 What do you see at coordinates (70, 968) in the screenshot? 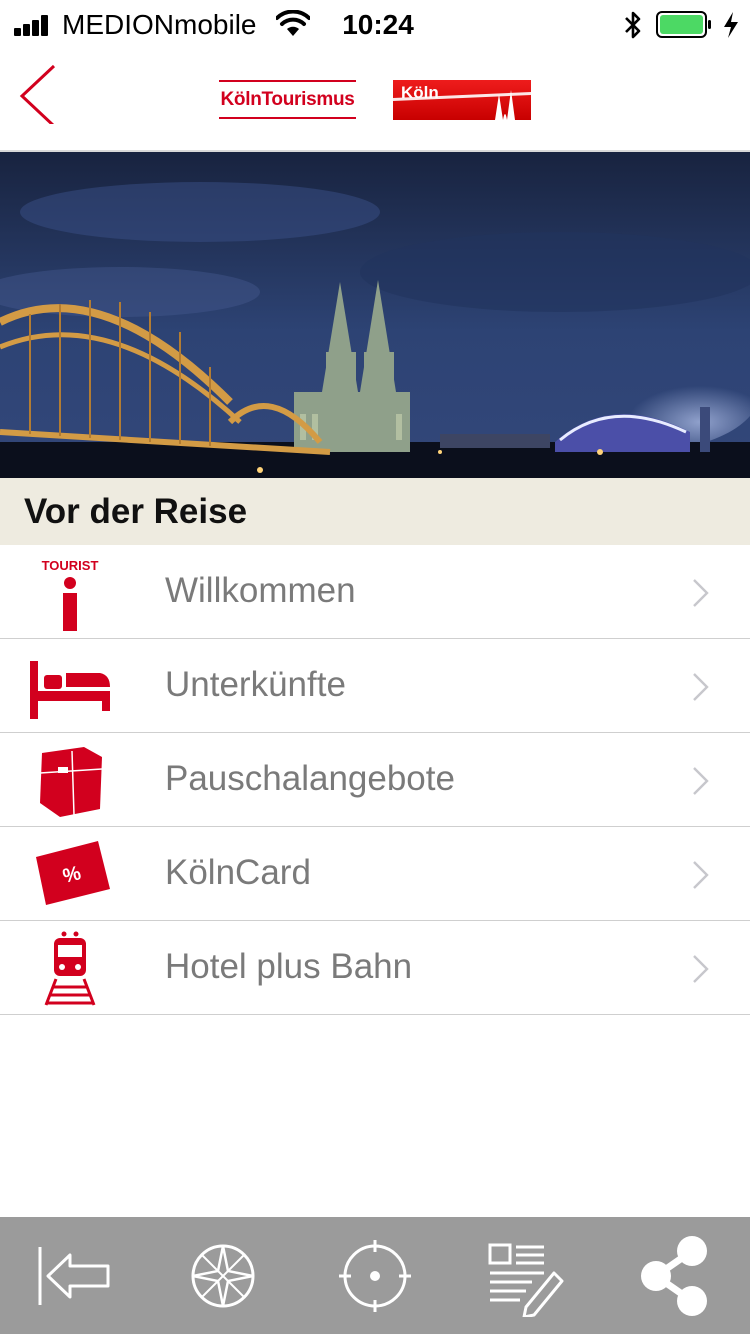
I see `train-icon` at bounding box center [70, 968].